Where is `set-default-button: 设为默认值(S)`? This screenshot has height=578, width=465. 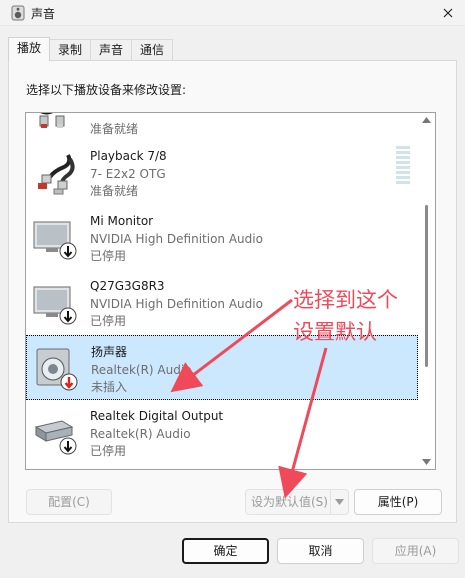
set-default-button: 设为默认值(S) is located at coordinates (297, 502).